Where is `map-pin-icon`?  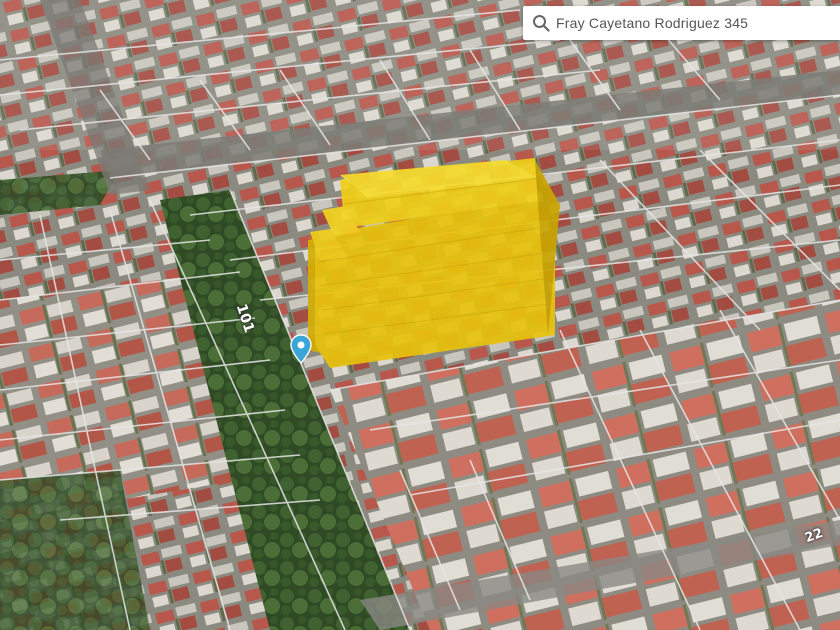 map-pin-icon is located at coordinates (301, 349).